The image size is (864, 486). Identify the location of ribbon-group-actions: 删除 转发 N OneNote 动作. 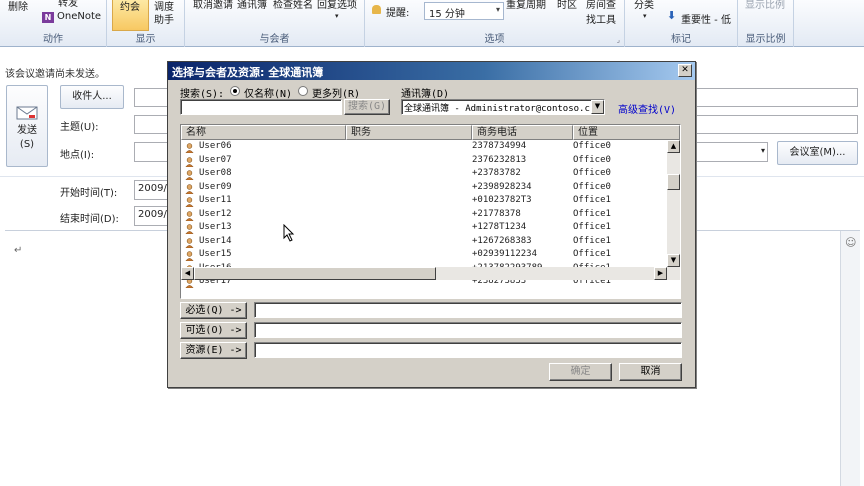
(53, 23).